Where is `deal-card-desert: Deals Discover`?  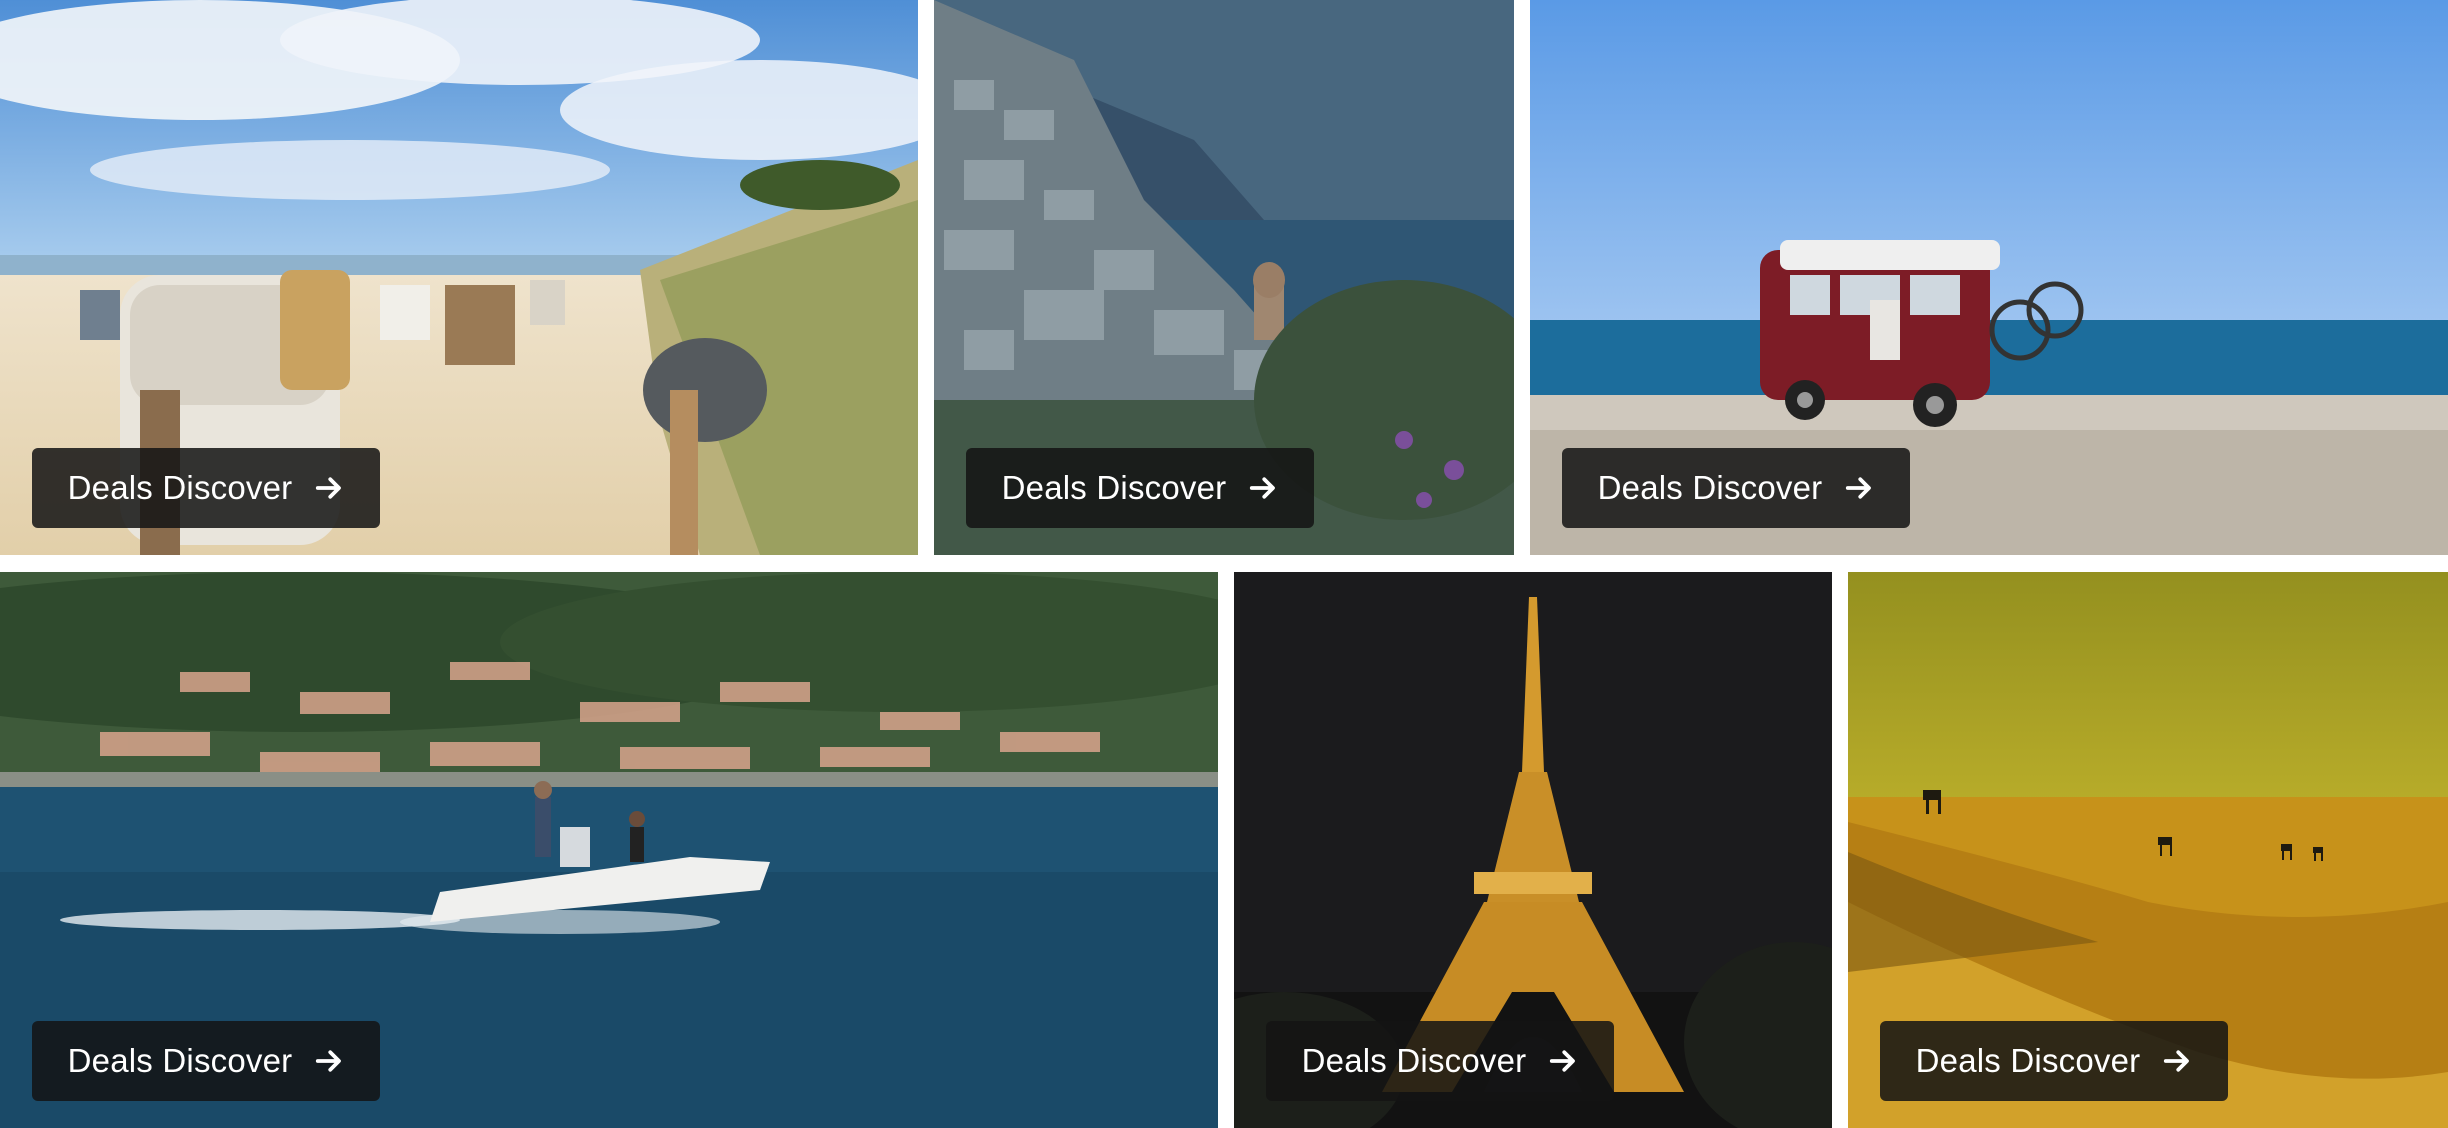
deal-card-desert: Deals Discover is located at coordinates (2148, 850).